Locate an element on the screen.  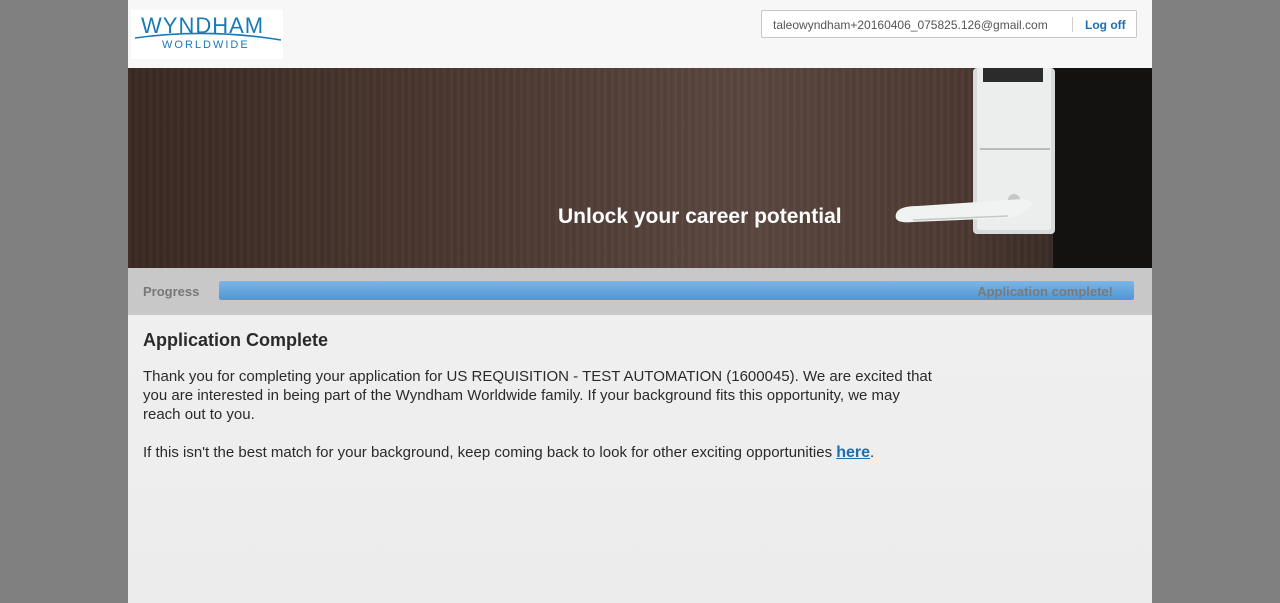
wyndham-swoosh-icon is located at coordinates (208, 36).